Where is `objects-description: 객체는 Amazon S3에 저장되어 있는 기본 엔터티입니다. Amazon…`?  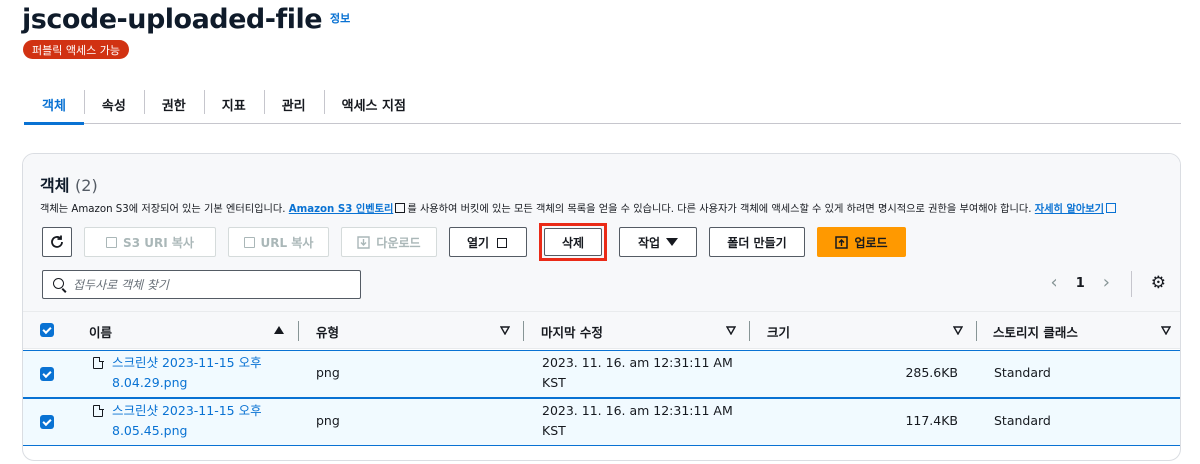 objects-description: 객체는 Amazon S3에 저장되어 있는 기본 엔터티입니다. Amazon… is located at coordinates (579, 207).